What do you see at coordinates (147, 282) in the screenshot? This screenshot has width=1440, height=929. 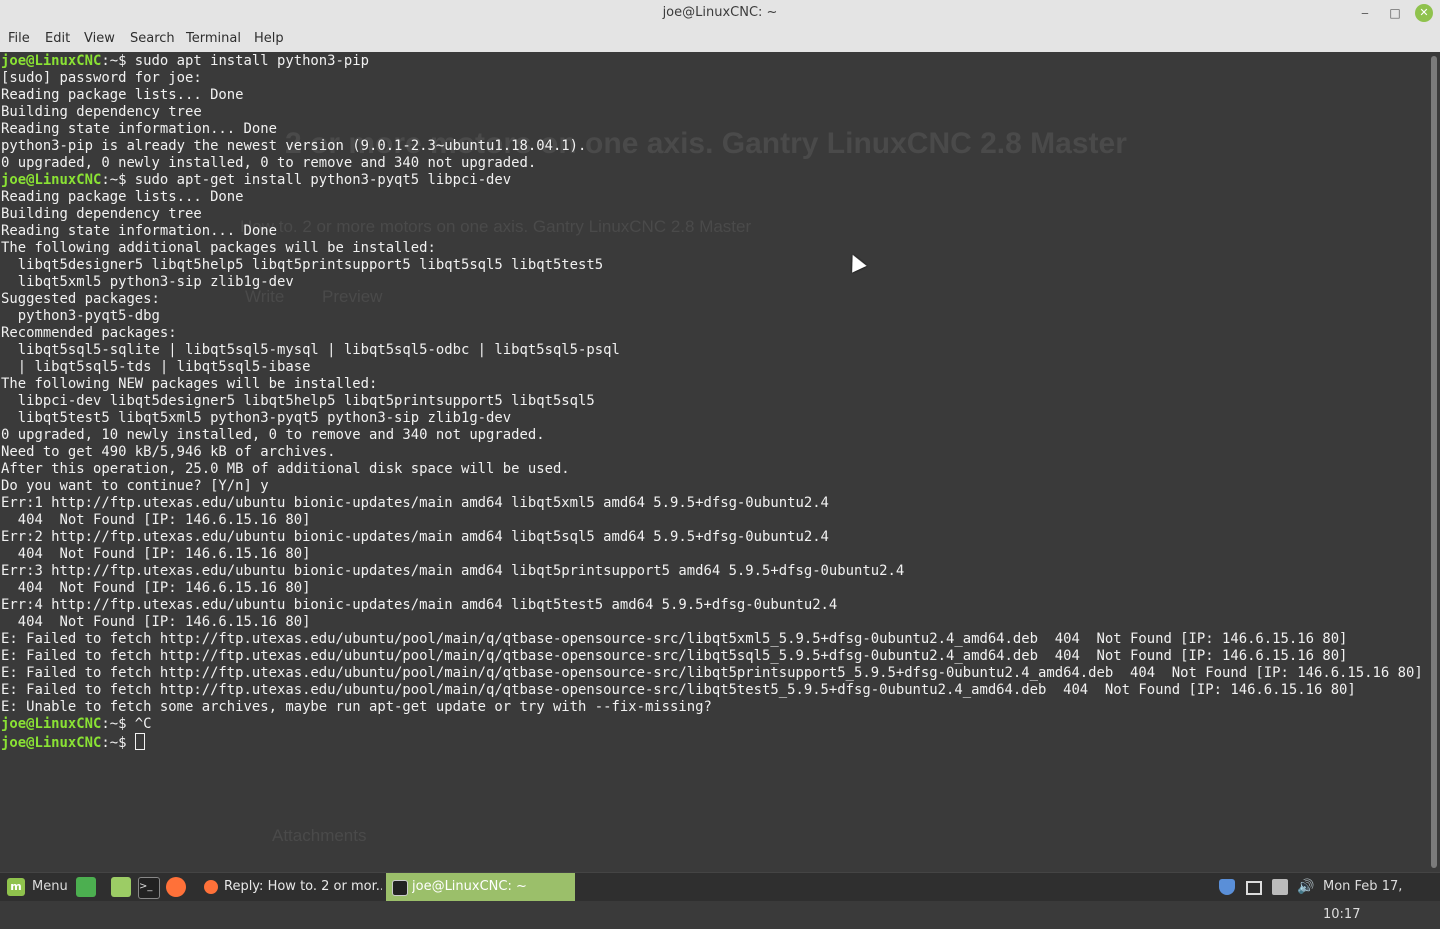 I see `terminal-line-text: libqt5xml5 python3-sip zlib1g-dev` at bounding box center [147, 282].